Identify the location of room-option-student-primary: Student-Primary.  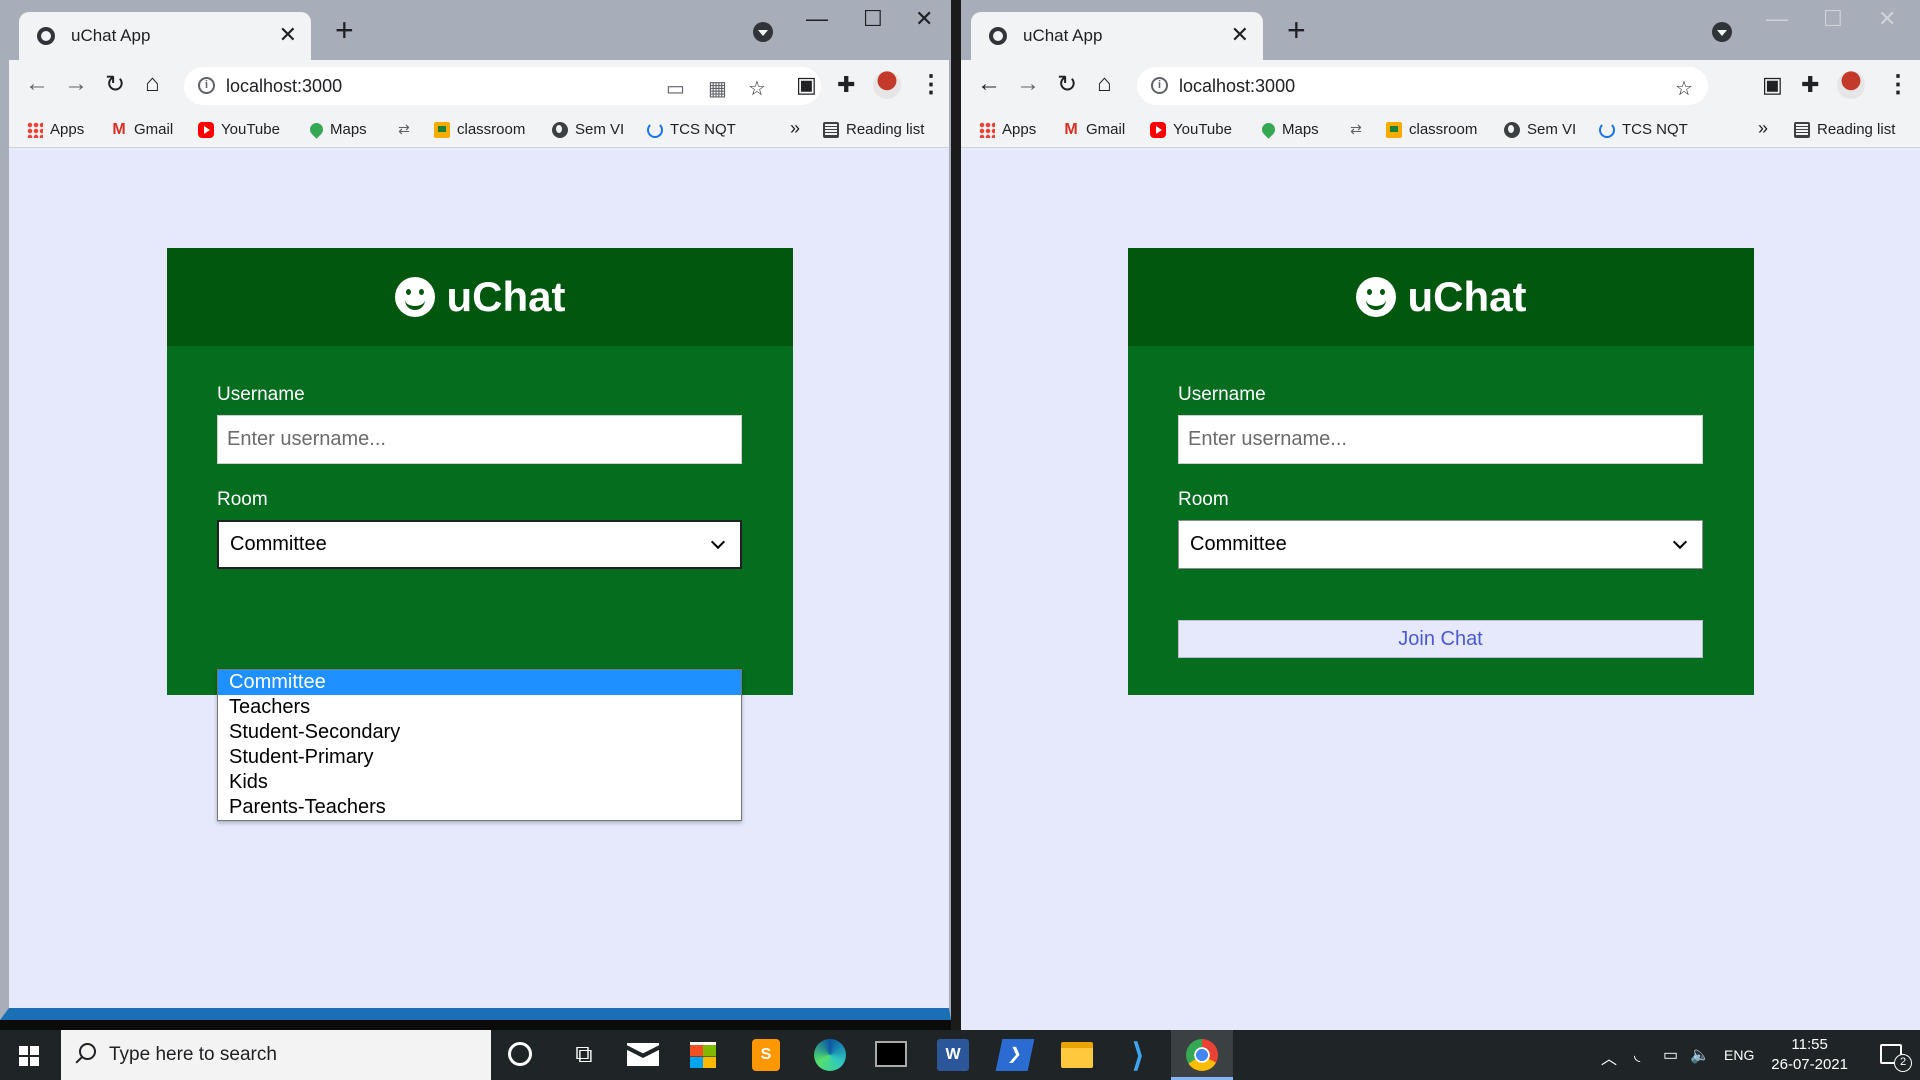
(479, 757).